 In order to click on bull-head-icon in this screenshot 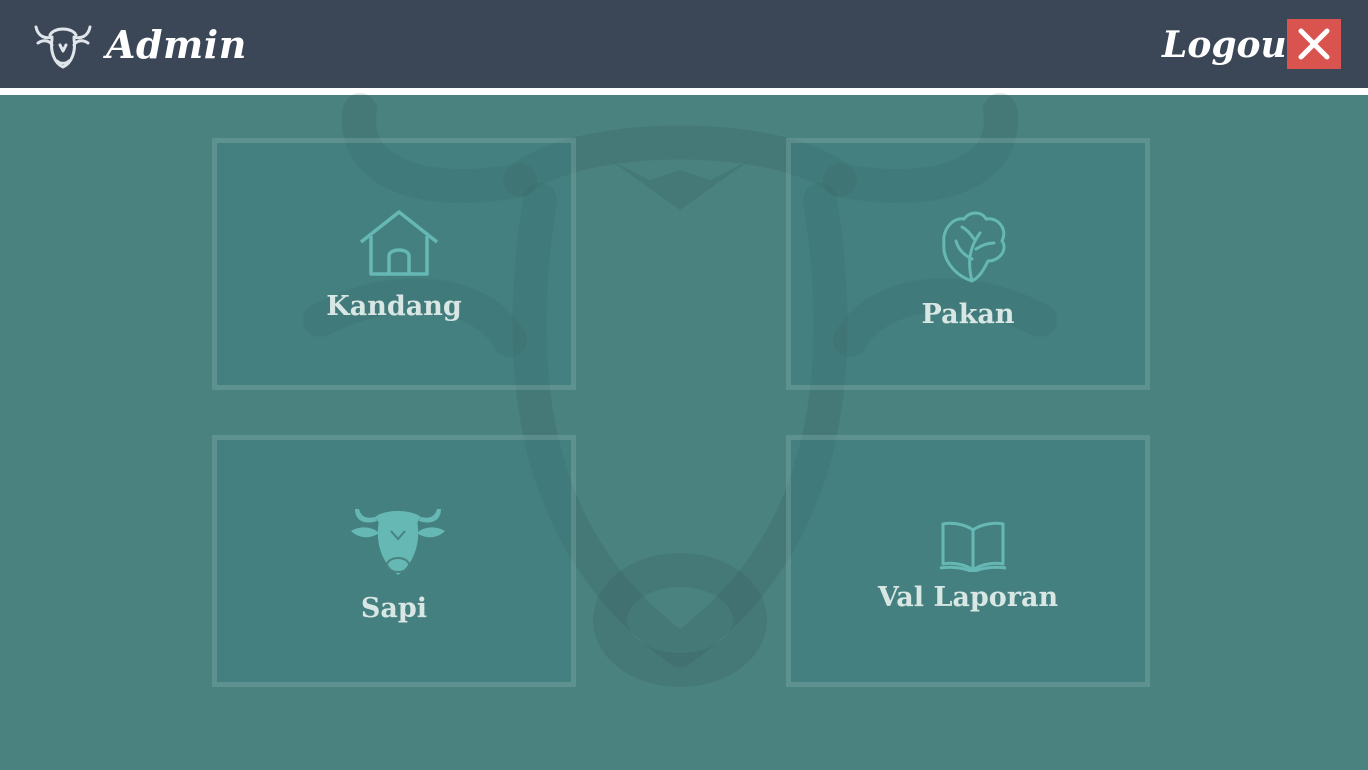, I will do `click(63, 47)`.